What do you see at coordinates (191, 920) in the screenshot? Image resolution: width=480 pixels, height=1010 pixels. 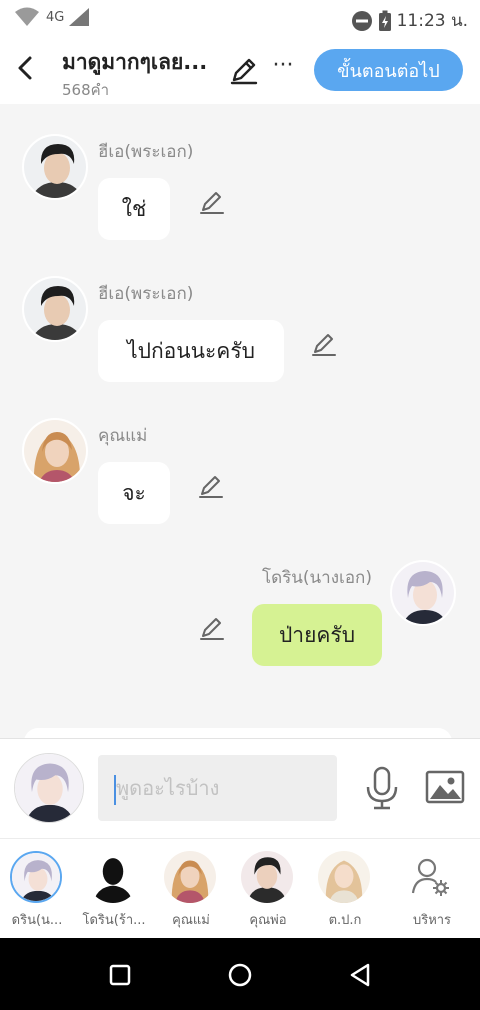 I see `character-label: คุณแม่` at bounding box center [191, 920].